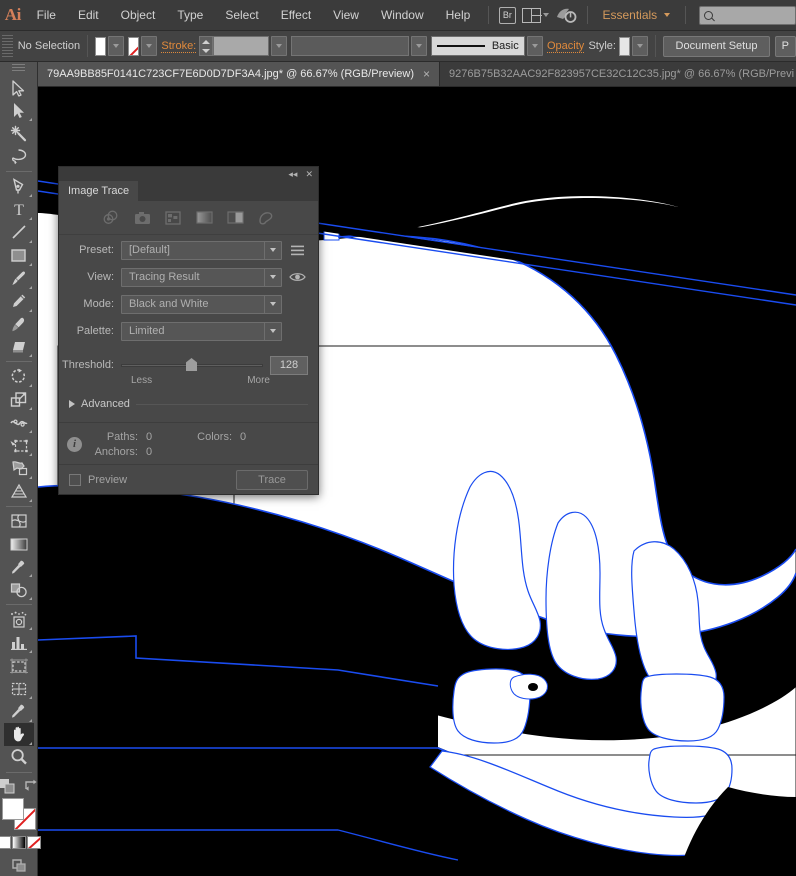  Describe the element at coordinates (19, 665) in the screenshot. I see `artboard-tool` at that location.